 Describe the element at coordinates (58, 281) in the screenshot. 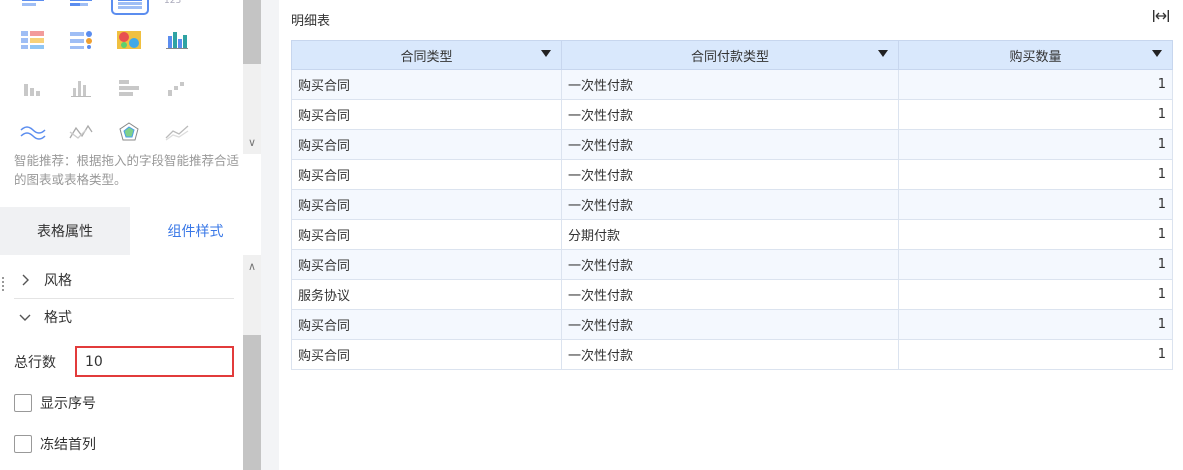

I see `section-style-label: 风格` at that location.